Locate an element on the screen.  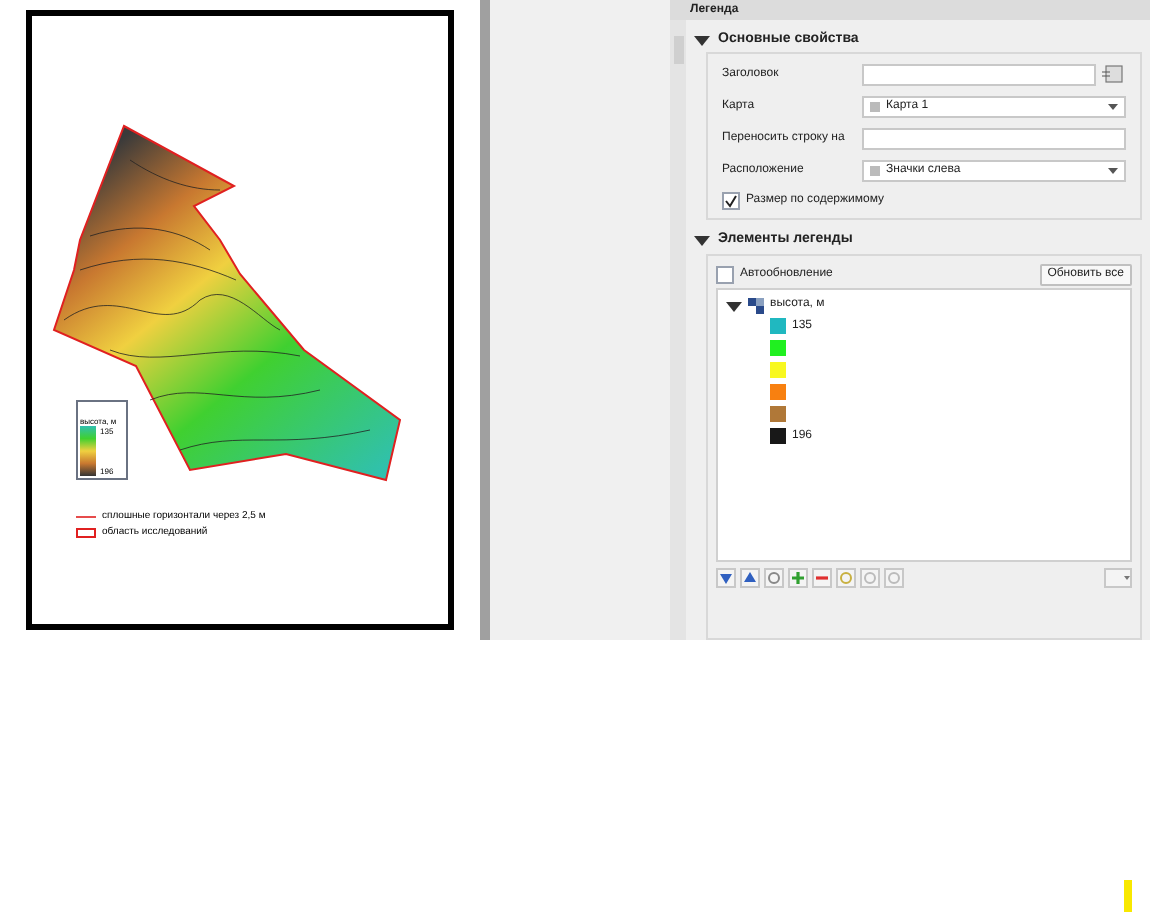
move-up-icon is located at coordinates (750, 577).